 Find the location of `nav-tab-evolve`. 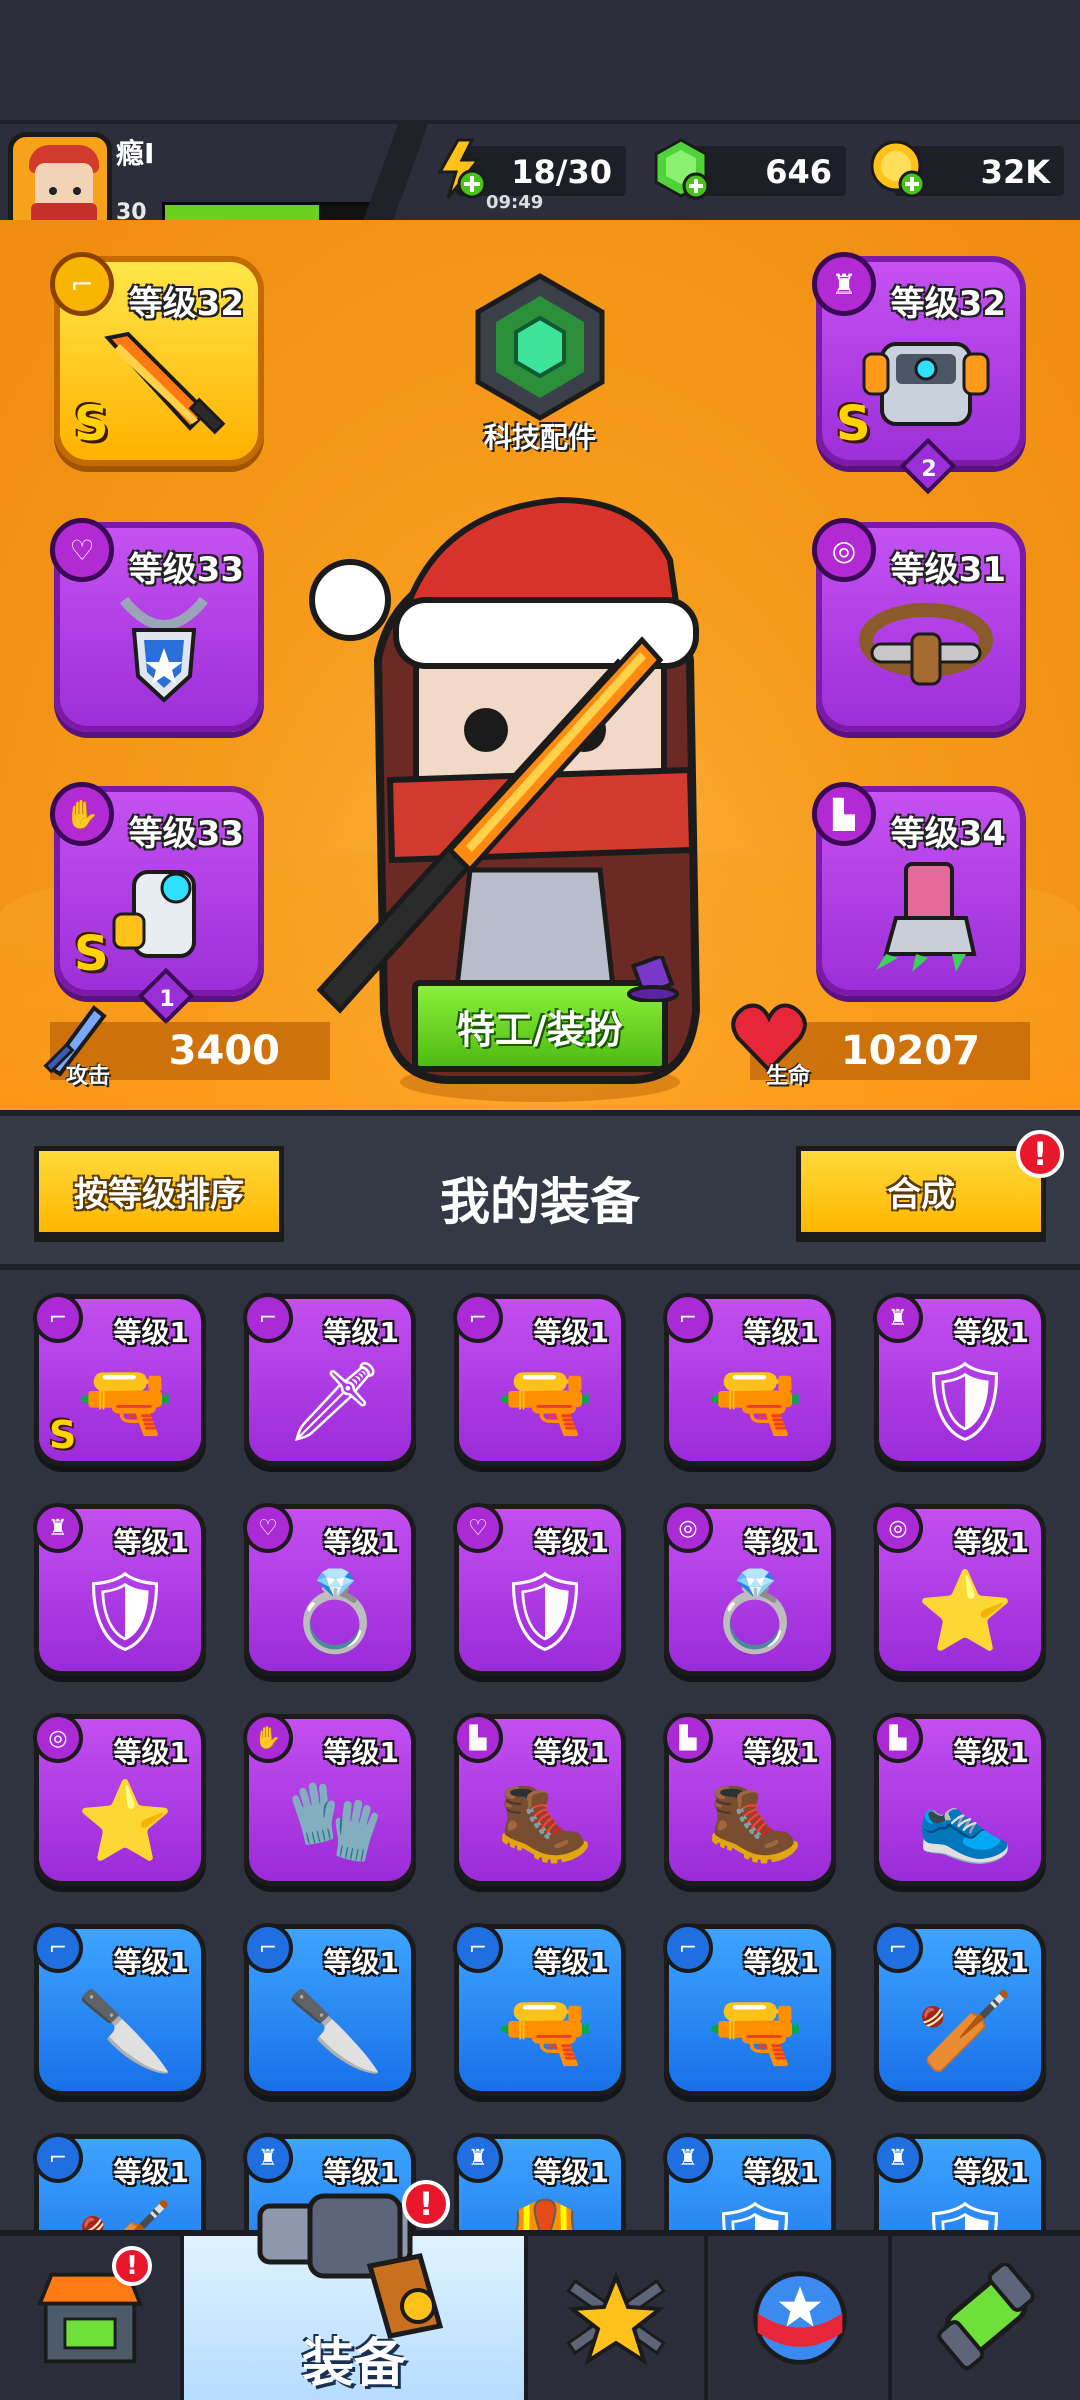

nav-tab-evolve is located at coordinates (986, 2318).